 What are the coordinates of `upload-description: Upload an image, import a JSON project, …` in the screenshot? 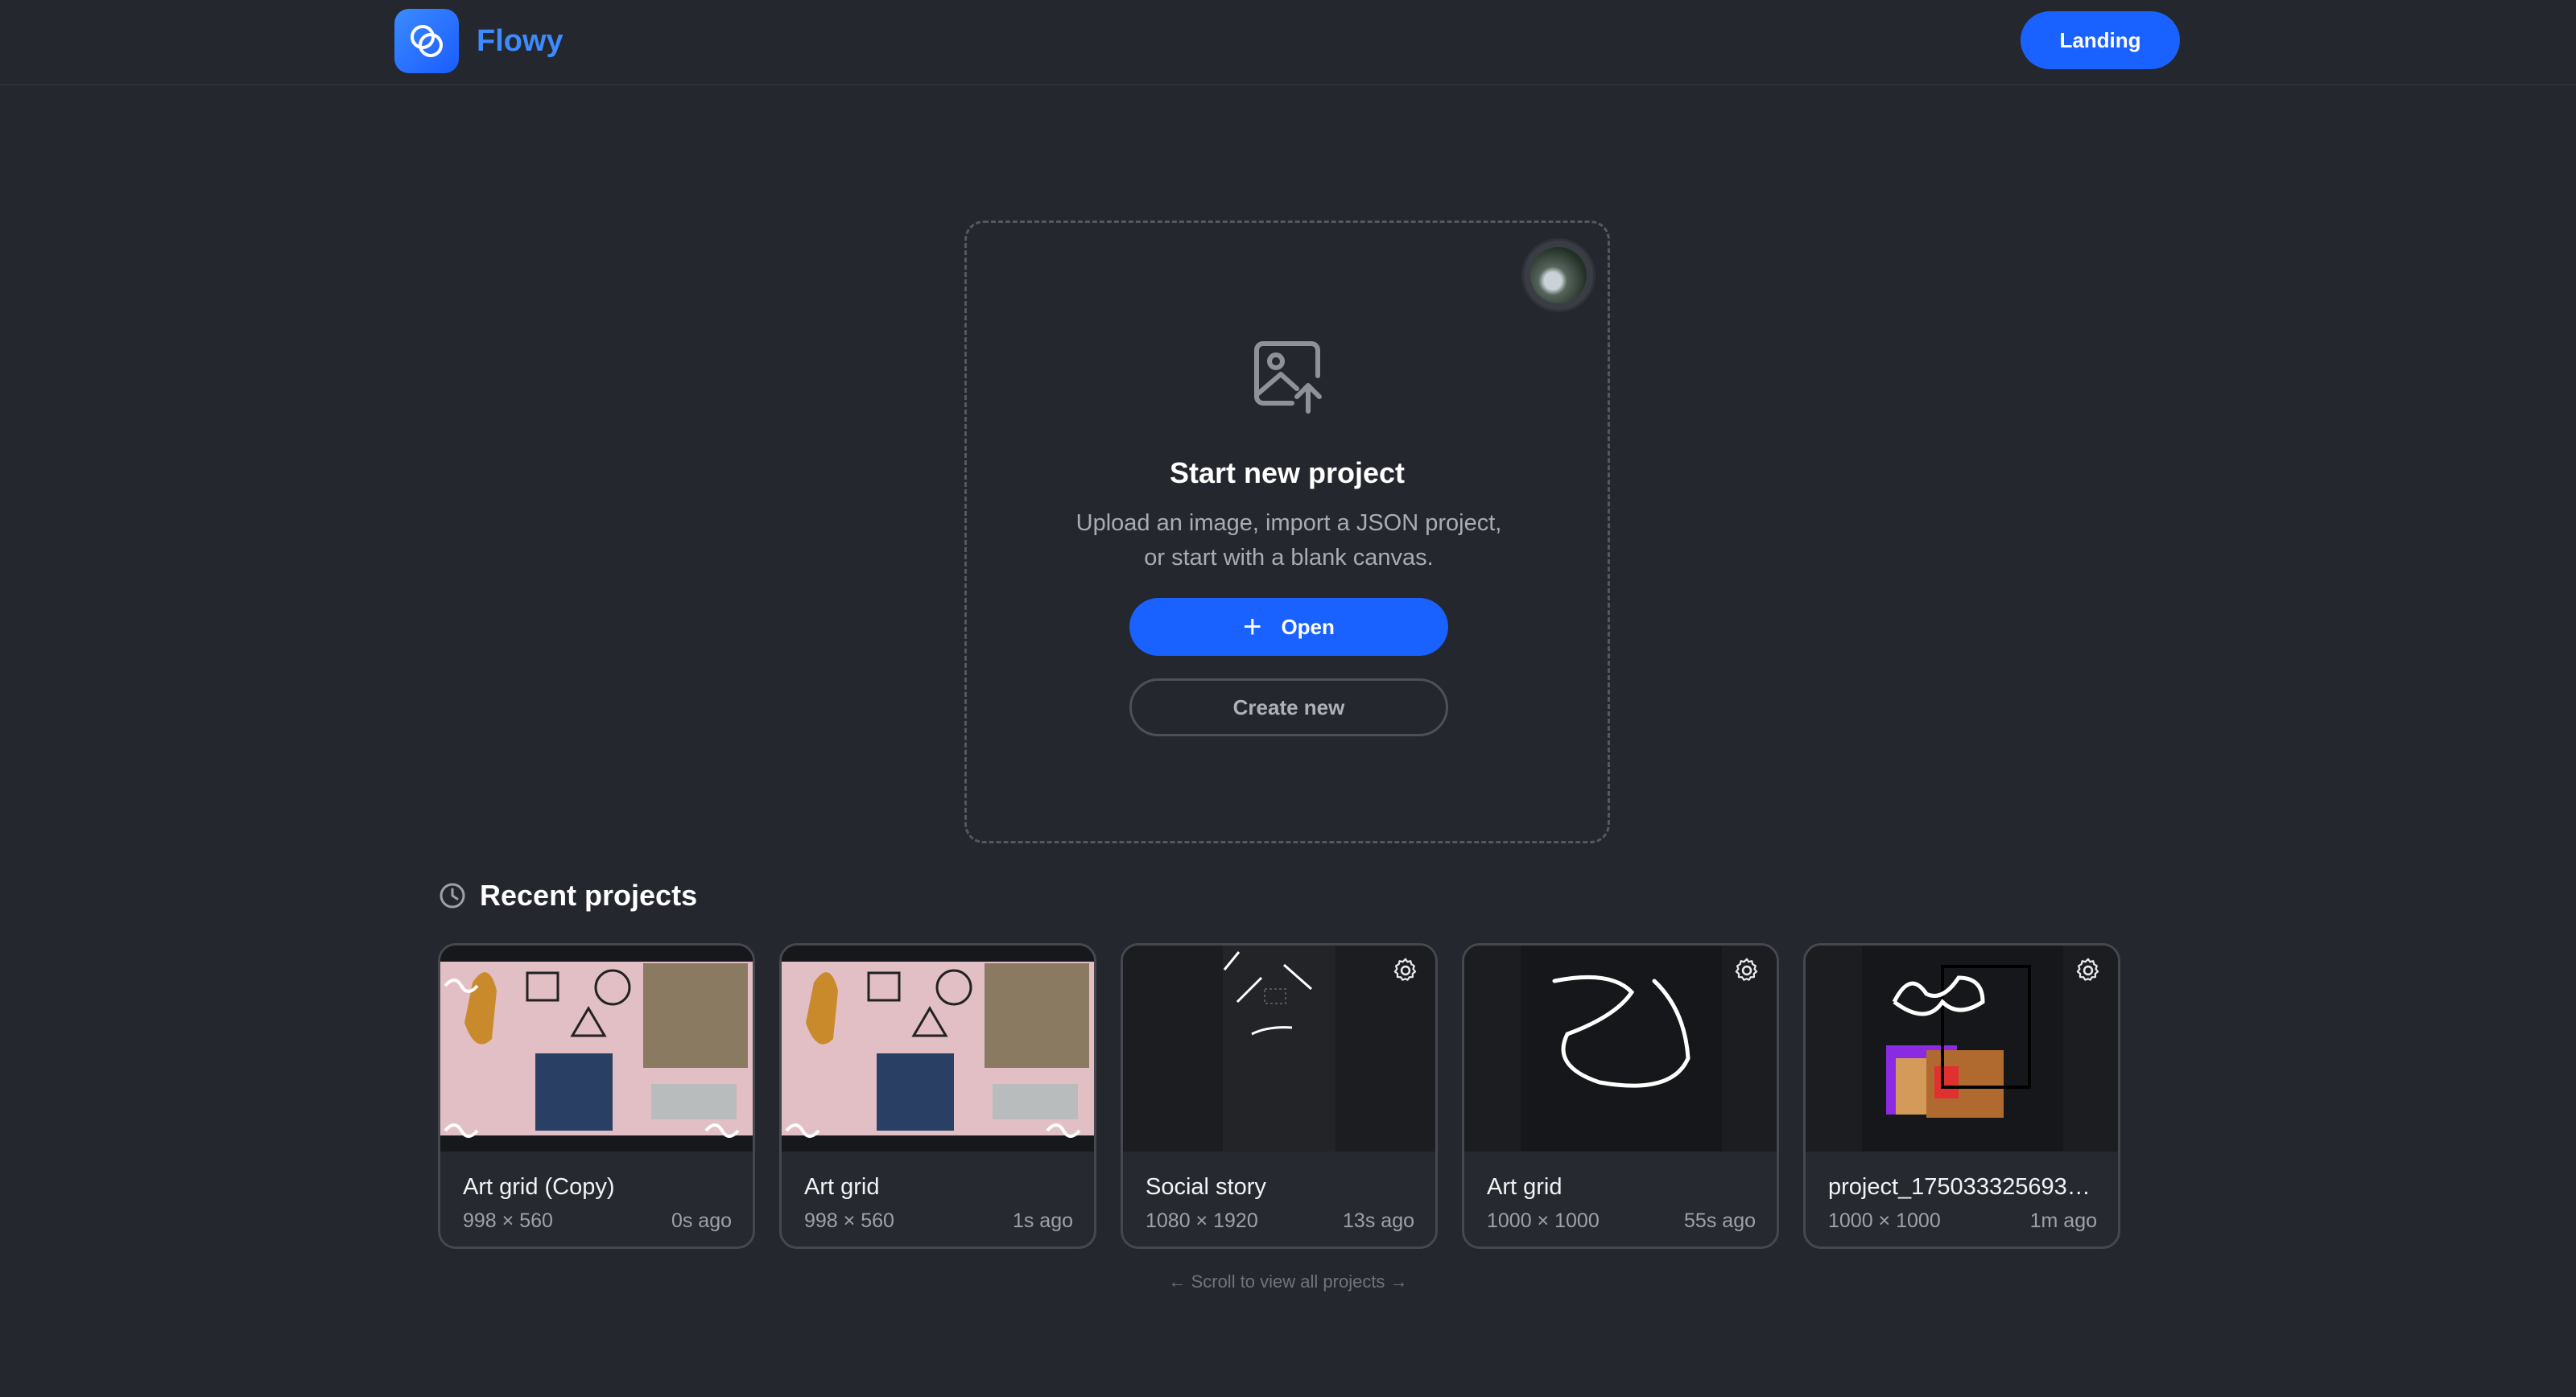 It's located at (1288, 540).